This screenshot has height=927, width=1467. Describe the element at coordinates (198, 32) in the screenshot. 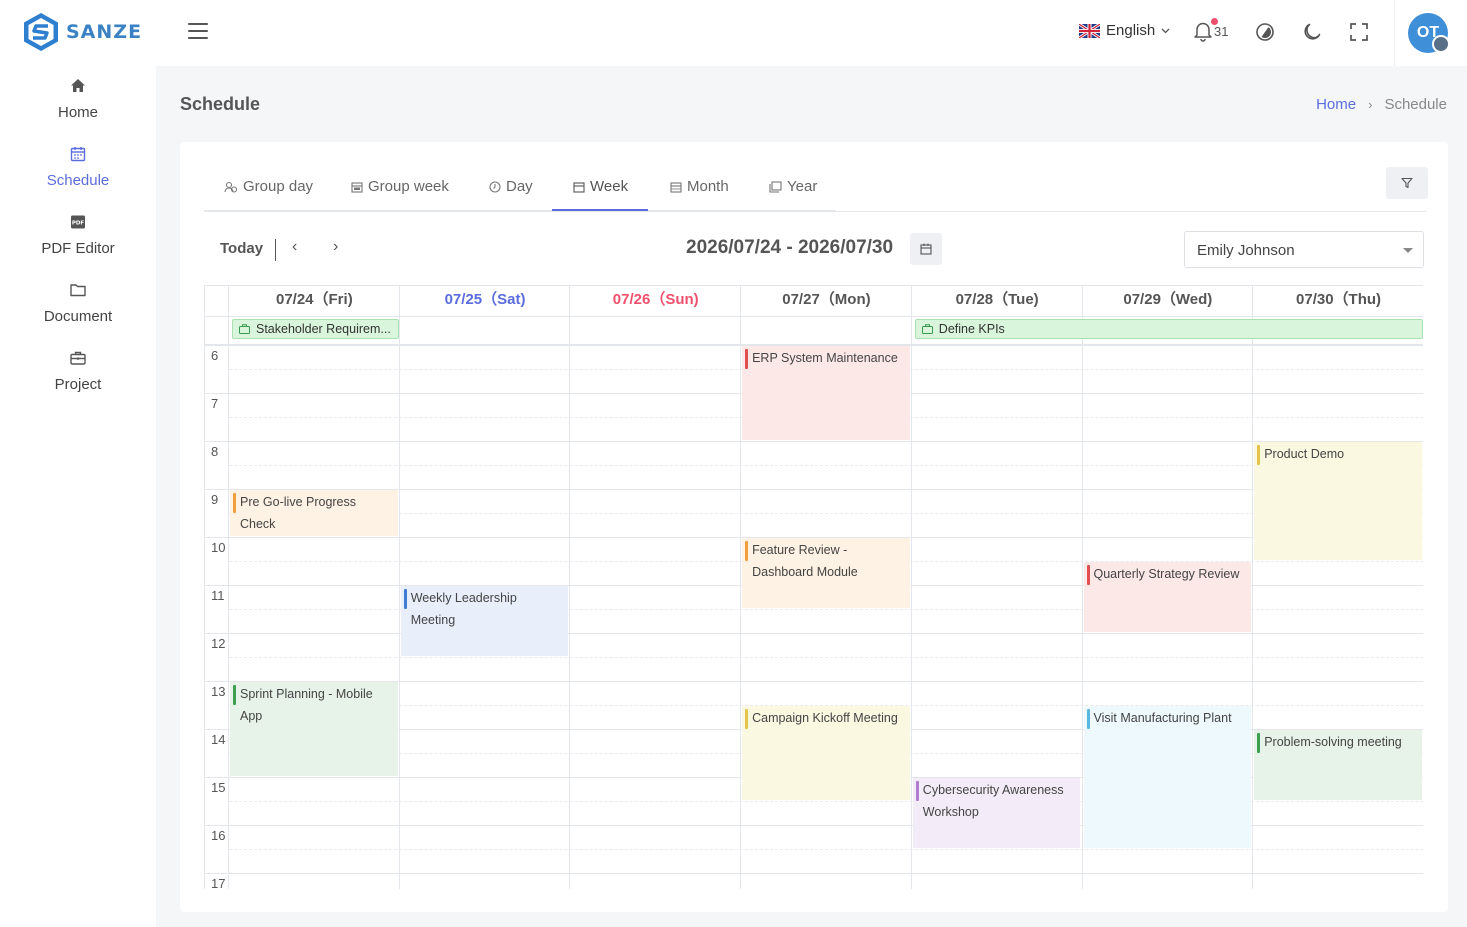

I see `menu-toggle-button` at that location.